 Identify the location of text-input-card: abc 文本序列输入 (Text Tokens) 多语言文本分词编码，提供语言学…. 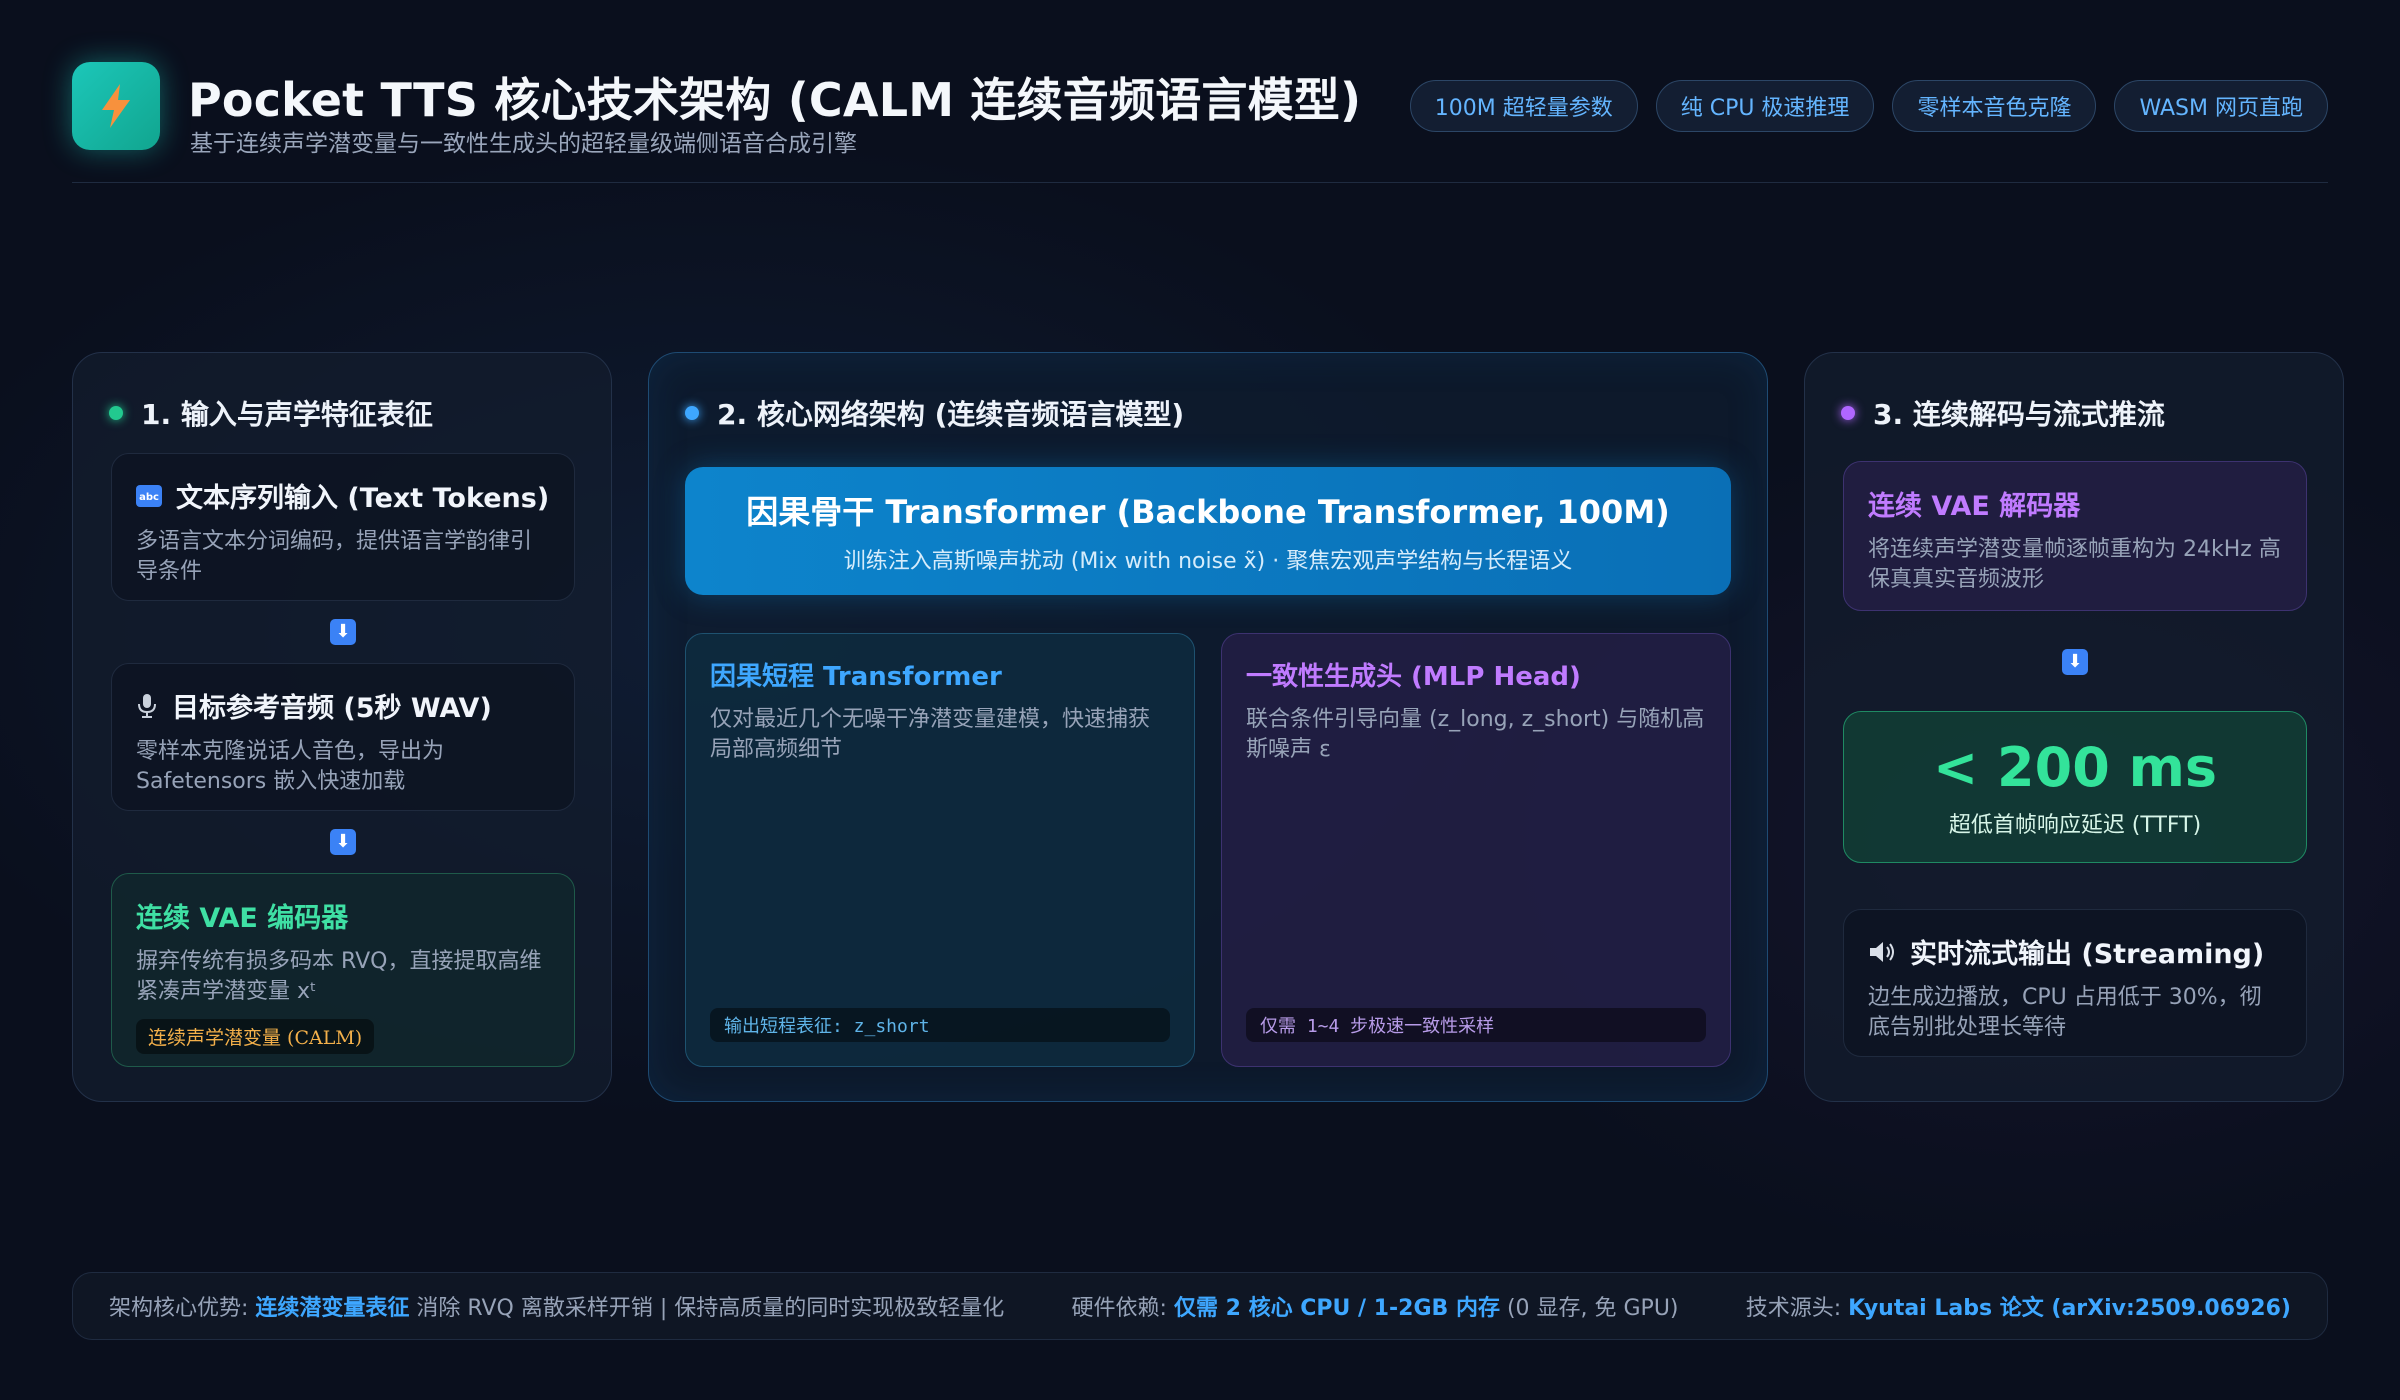
(343, 527).